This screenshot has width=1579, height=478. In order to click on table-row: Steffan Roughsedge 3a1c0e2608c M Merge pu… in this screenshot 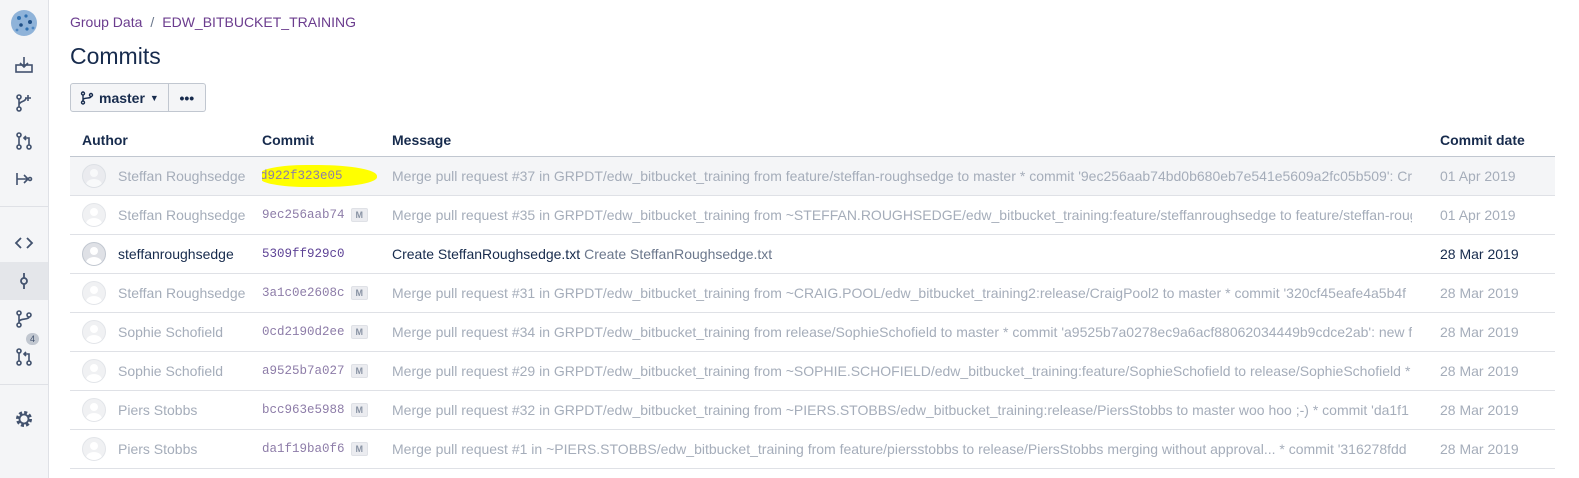, I will do `click(812, 293)`.